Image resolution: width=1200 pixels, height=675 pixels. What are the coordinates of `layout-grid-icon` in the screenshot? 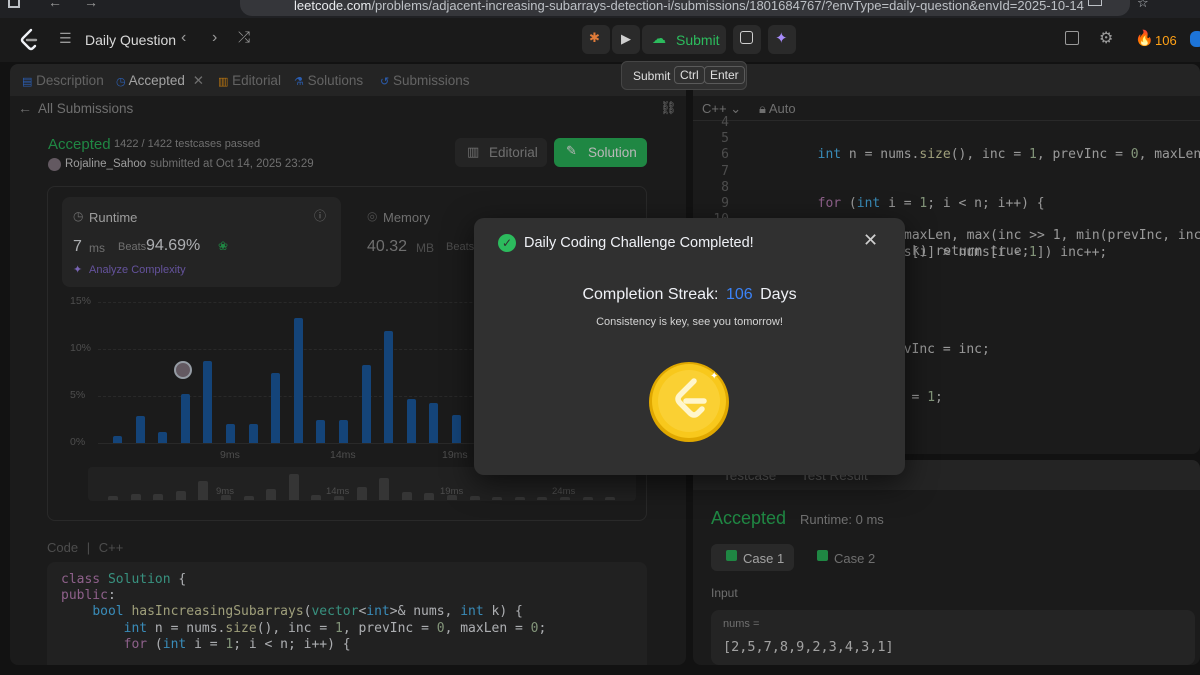 It's located at (1072, 38).